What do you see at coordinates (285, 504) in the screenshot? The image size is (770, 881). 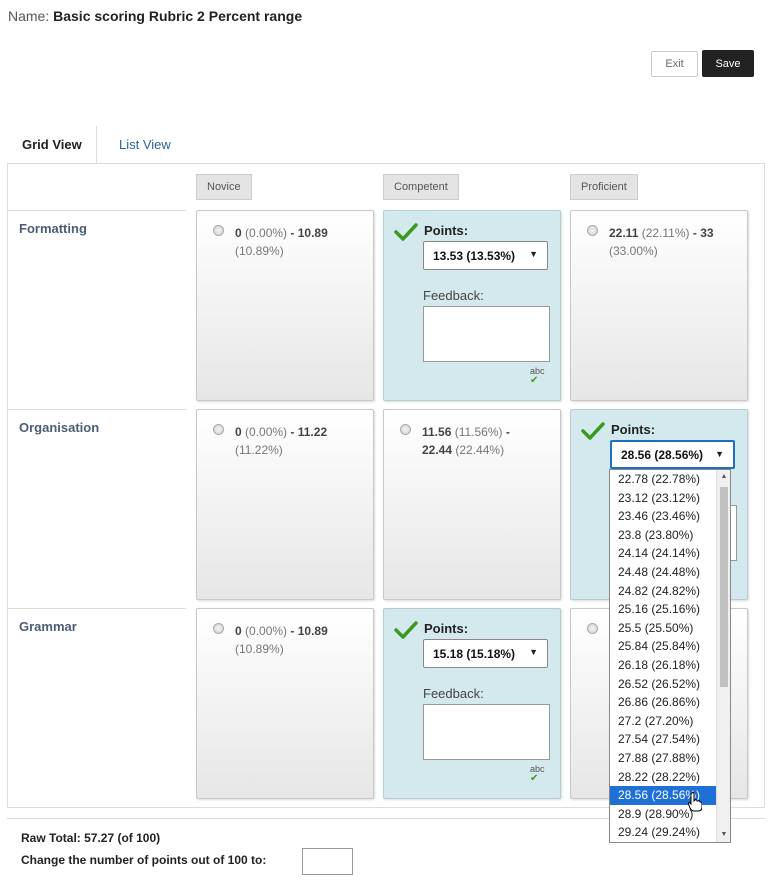 I see `cell-organisation-novice: 0 (0.00%) - 11.22 (11.22%)` at bounding box center [285, 504].